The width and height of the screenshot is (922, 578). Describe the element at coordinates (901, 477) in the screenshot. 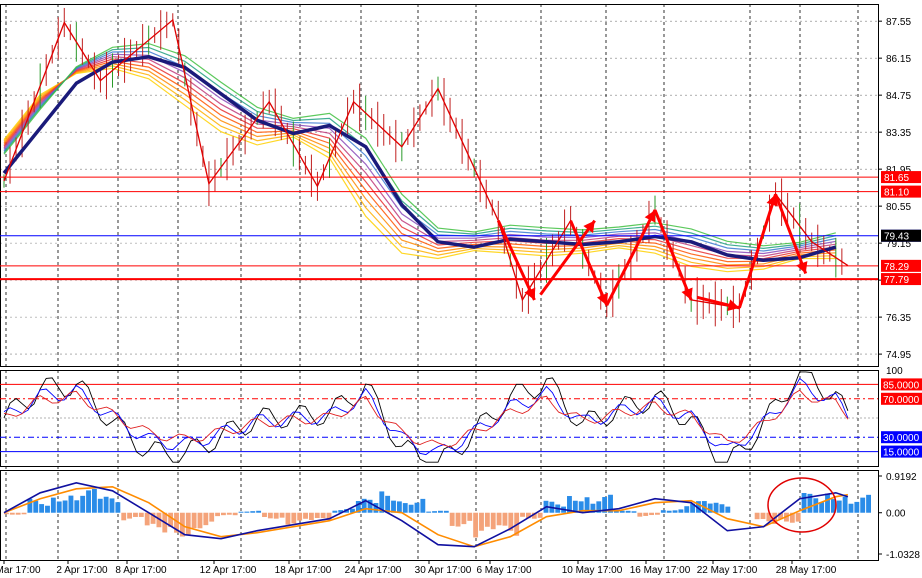

I see `macd-tick-label: 0.9192` at that location.